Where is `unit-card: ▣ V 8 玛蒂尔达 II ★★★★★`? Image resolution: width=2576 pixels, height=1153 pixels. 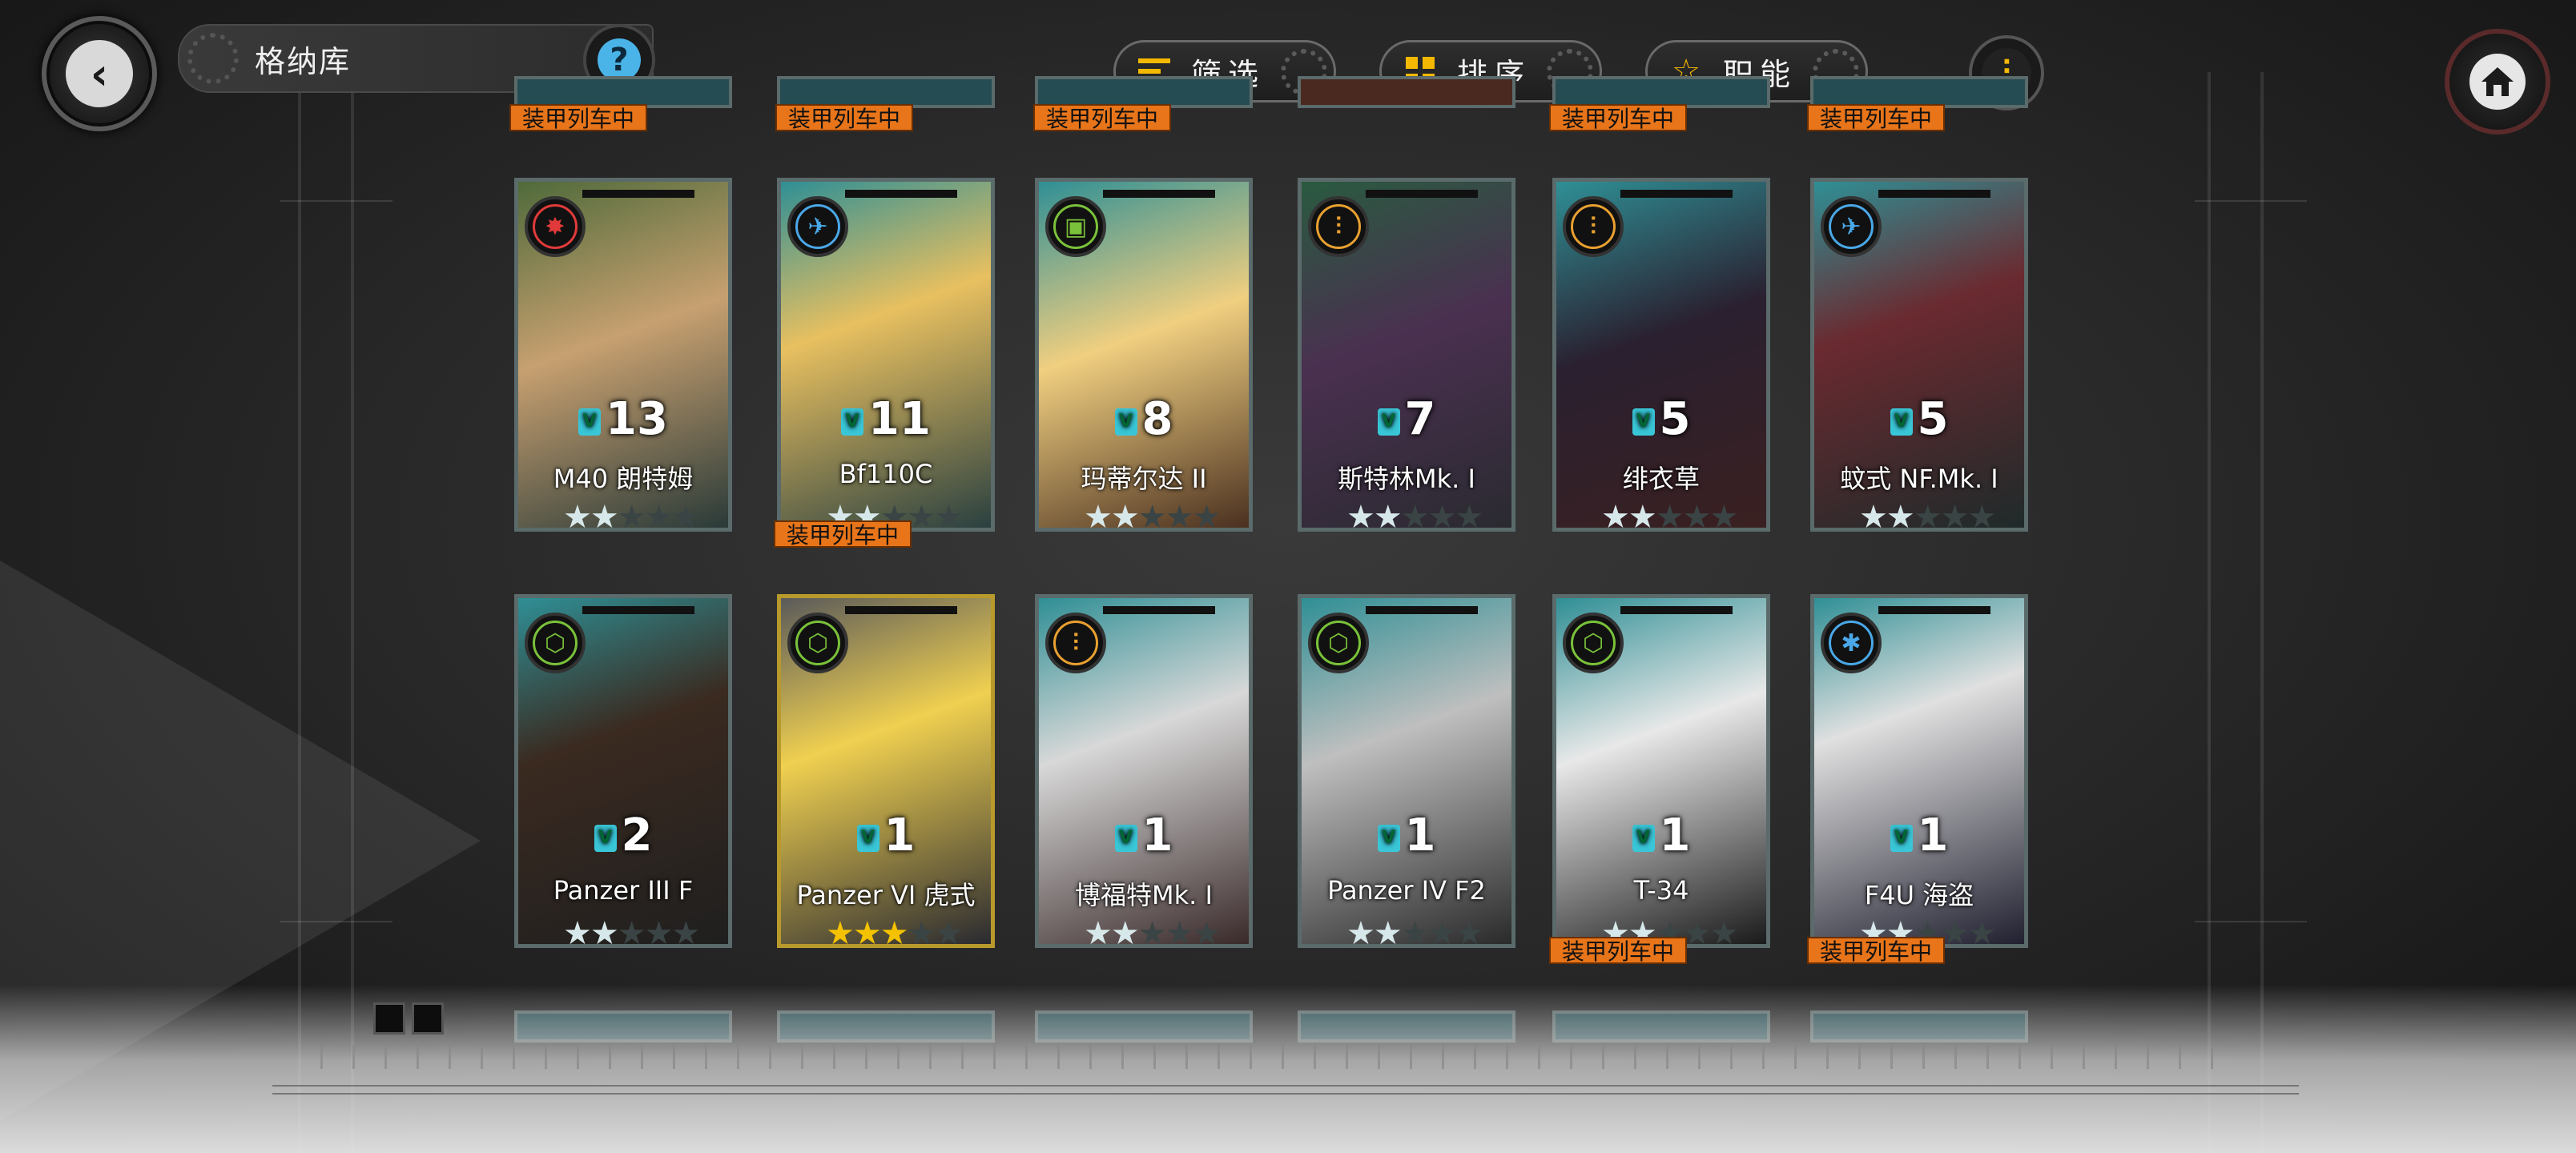
unit-card: ▣ V 8 玛蒂尔达 II ★★★★★ is located at coordinates (1144, 355).